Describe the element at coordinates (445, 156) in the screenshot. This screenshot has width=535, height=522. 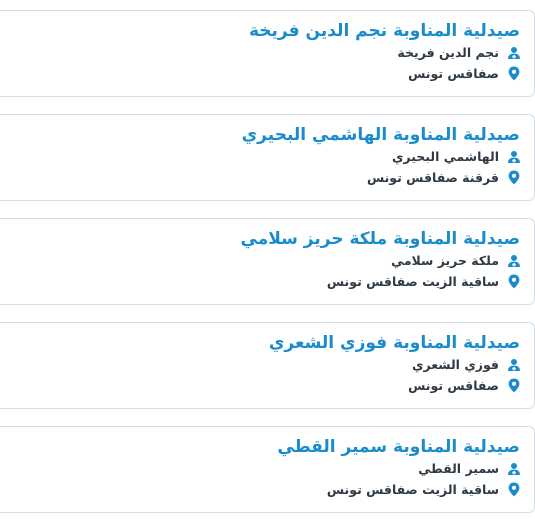
I see `owner-name: الهاشمي البحيري` at that location.